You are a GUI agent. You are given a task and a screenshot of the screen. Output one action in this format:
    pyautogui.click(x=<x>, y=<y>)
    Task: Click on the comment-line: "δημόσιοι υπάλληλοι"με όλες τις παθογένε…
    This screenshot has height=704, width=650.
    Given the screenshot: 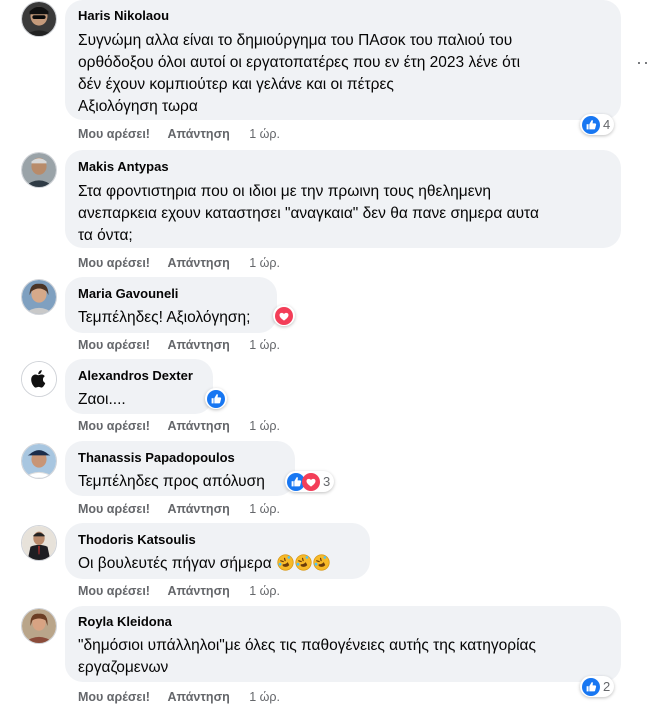 What is the action you would take?
    pyautogui.click(x=307, y=645)
    